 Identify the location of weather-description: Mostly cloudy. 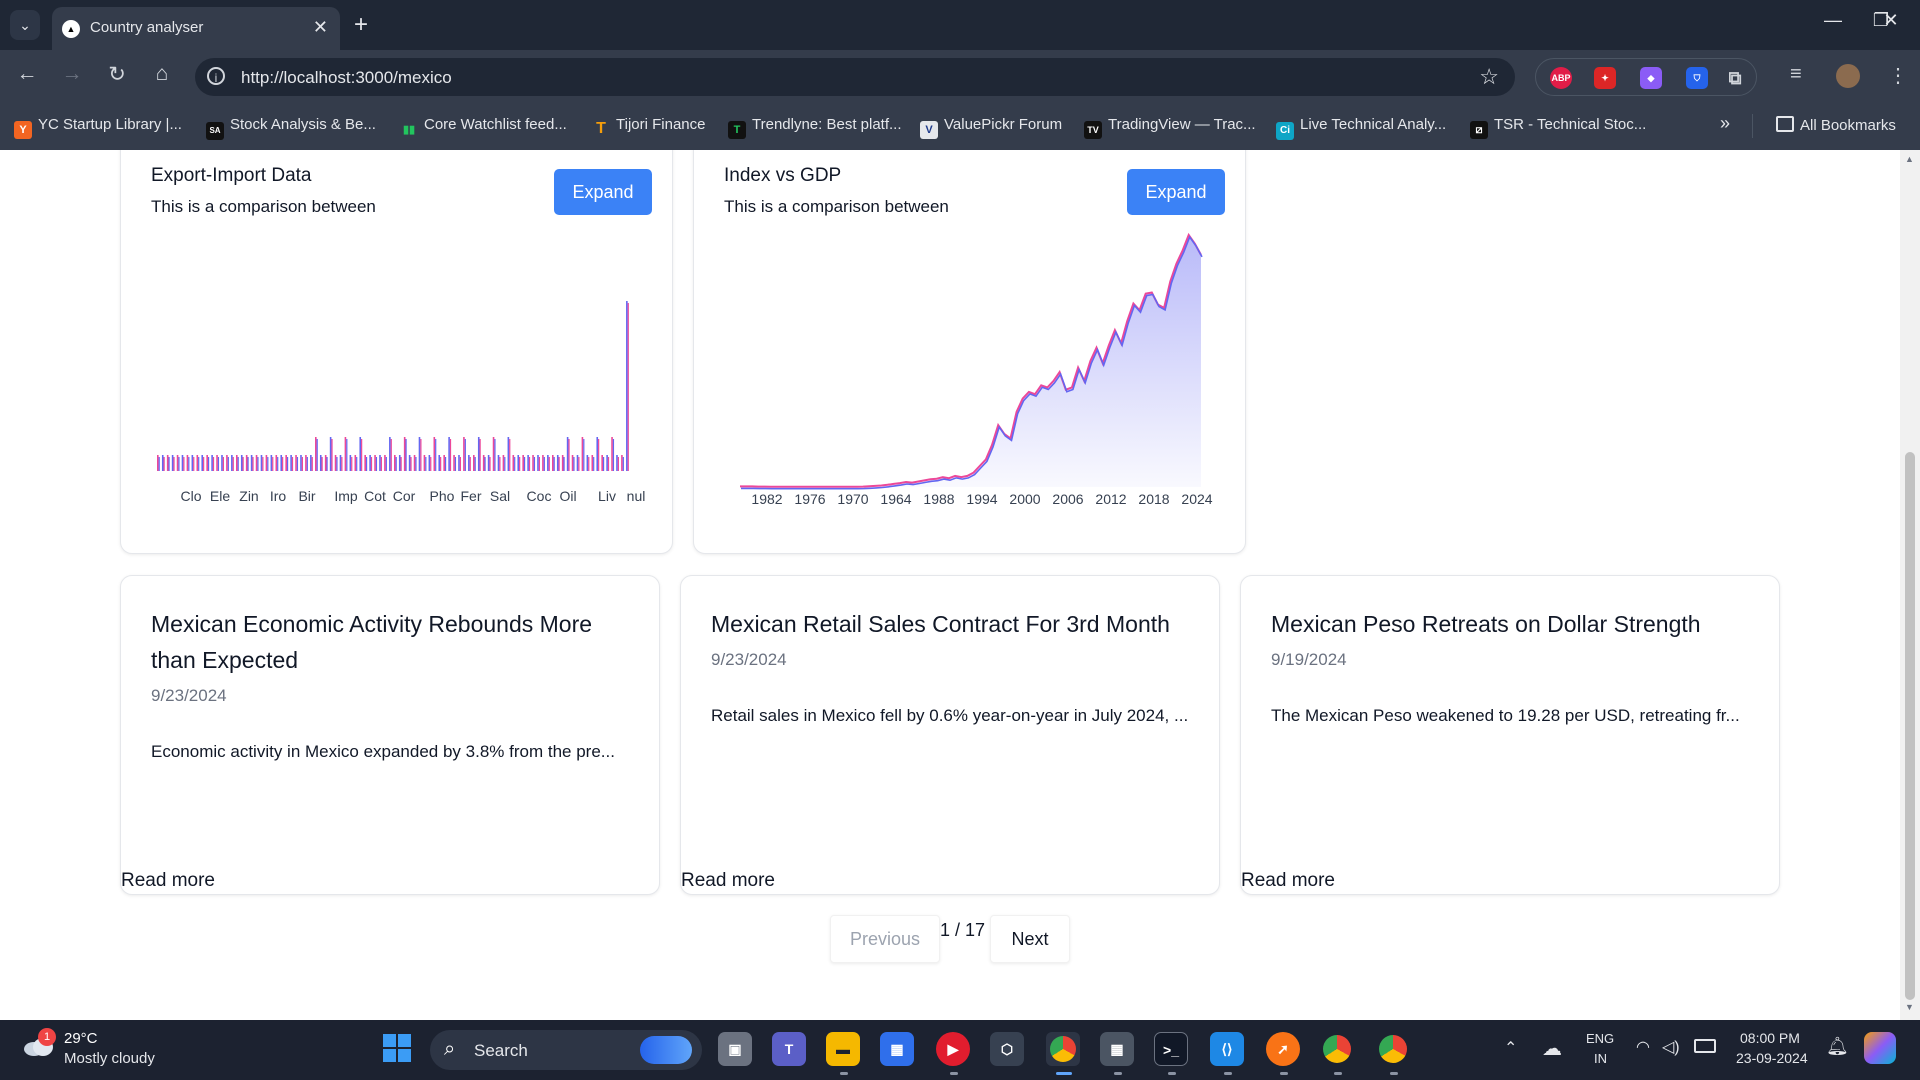
(109, 1058).